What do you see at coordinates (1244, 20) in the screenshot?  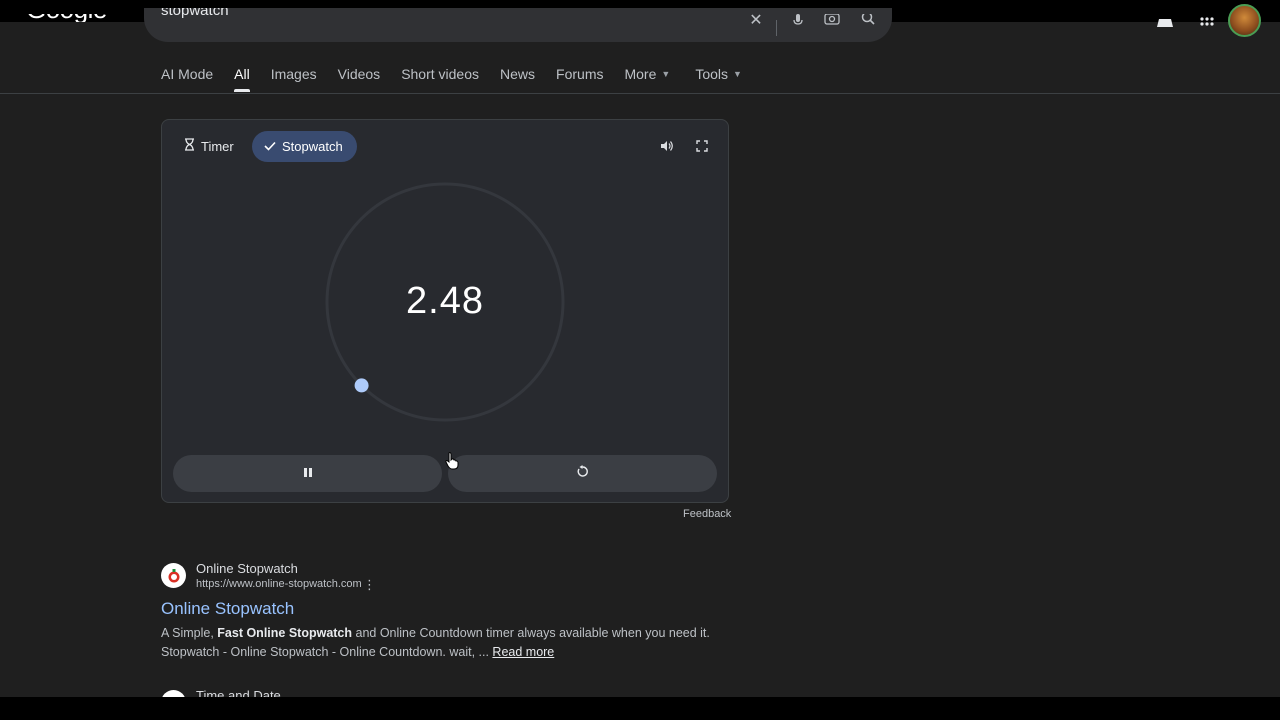 I see `avatar` at bounding box center [1244, 20].